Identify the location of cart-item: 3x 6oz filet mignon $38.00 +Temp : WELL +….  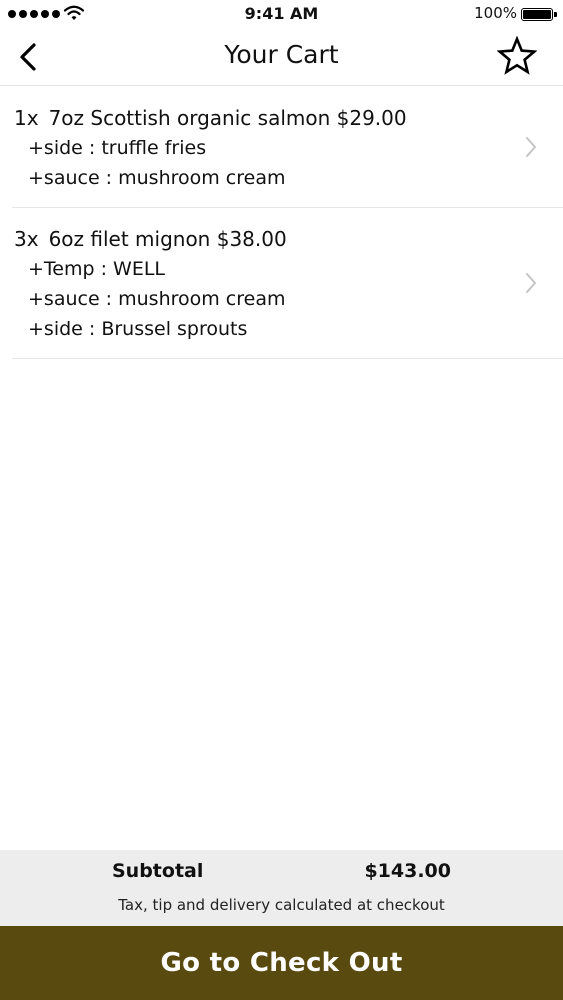
(287, 283).